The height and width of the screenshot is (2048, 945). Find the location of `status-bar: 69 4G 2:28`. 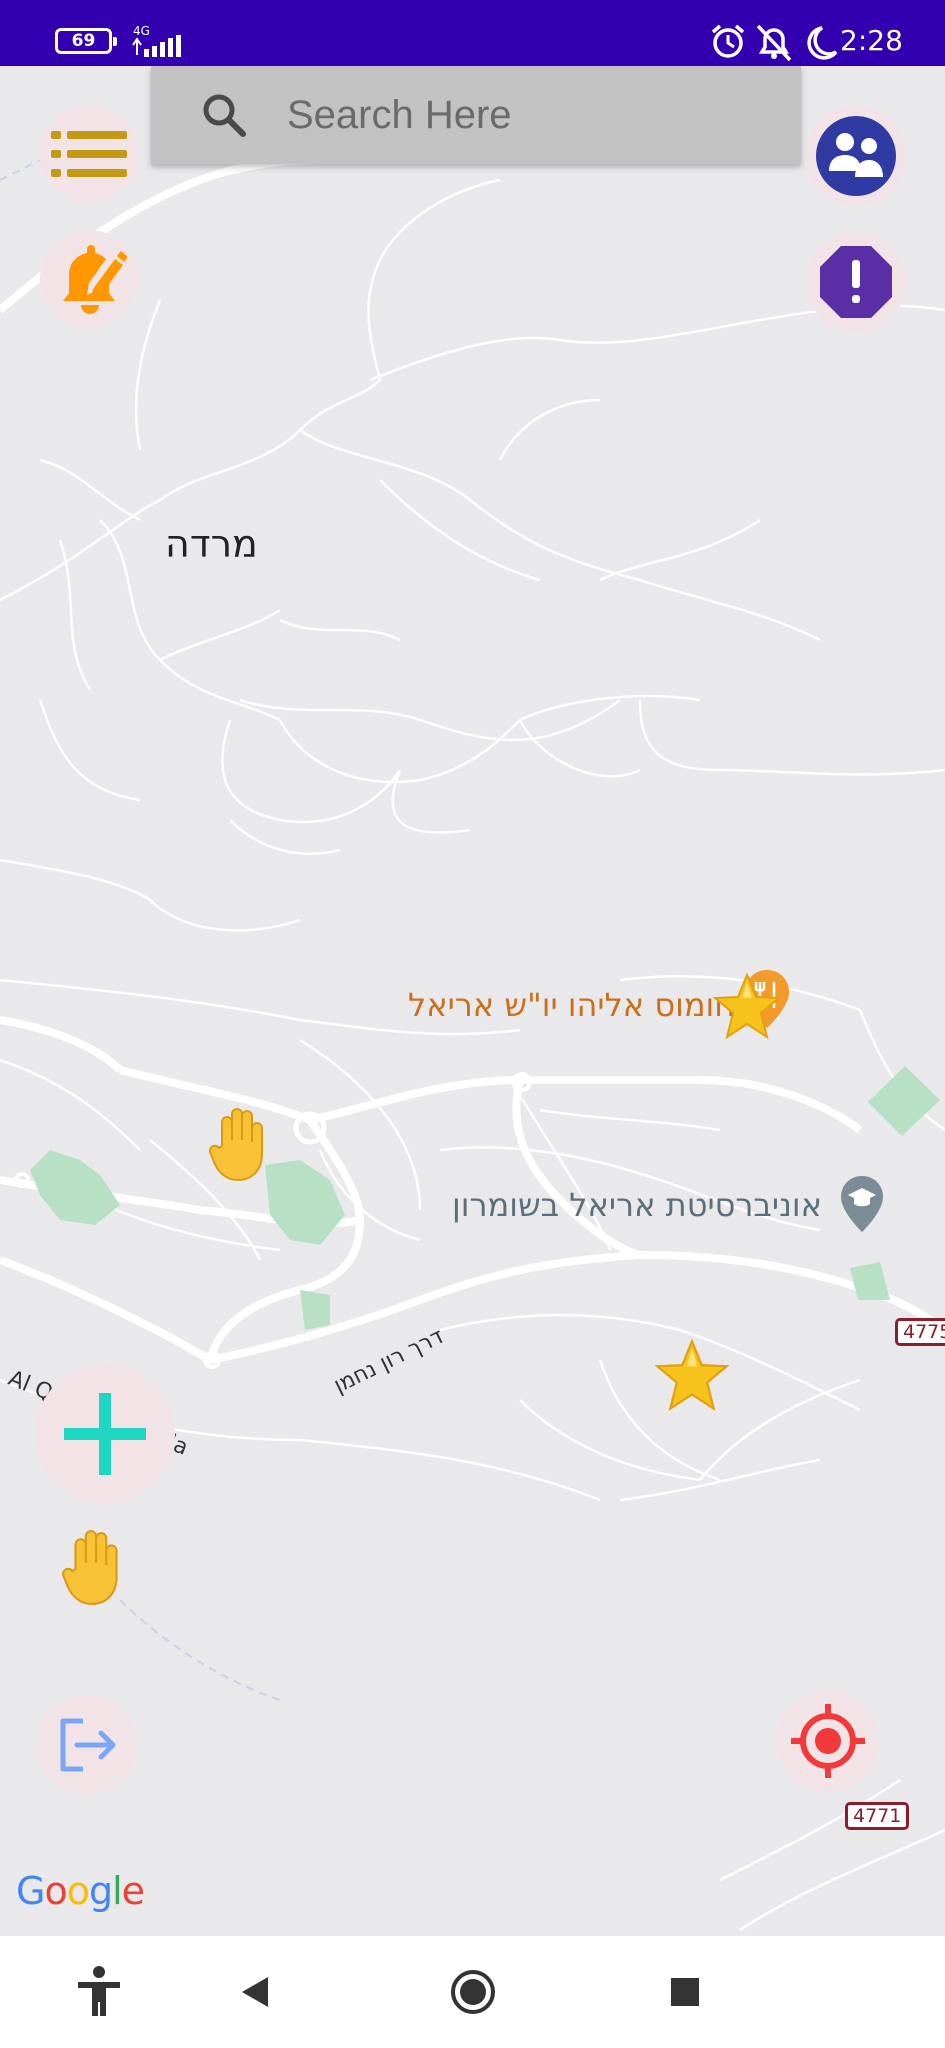

status-bar: 69 4G 2:28 is located at coordinates (472, 33).